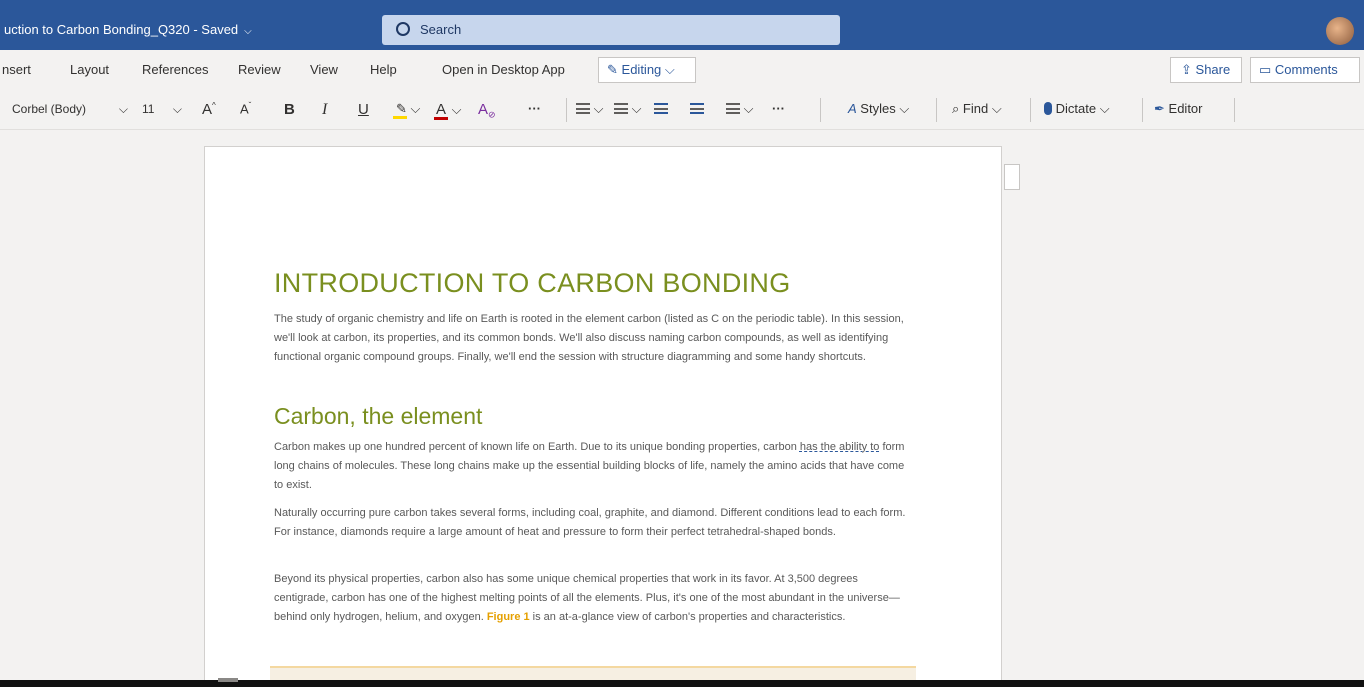  What do you see at coordinates (594, 283) in the screenshot?
I see `document-heading: INTRODUCTION TO CARBON BONDING` at bounding box center [594, 283].